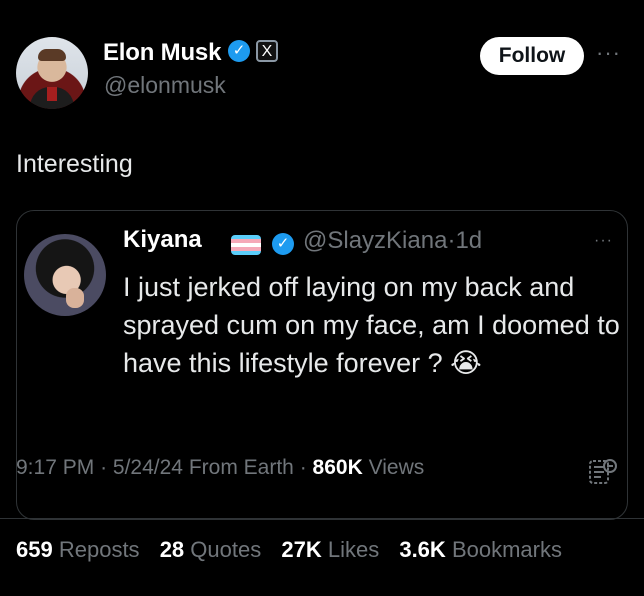  Describe the element at coordinates (148, 467) in the screenshot. I see `tweet-date: 5/24/24` at that location.